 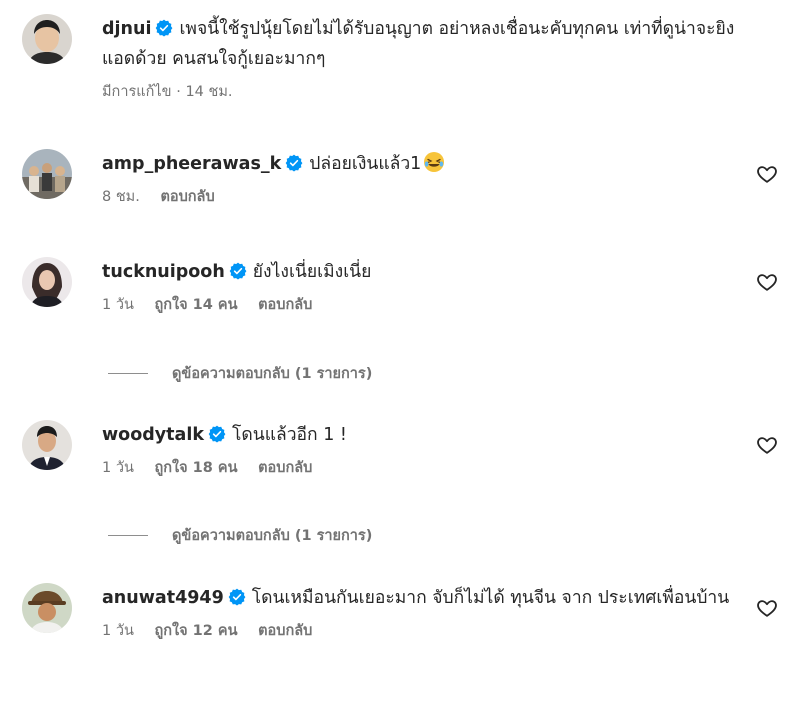 What do you see at coordinates (421, 92) in the screenshot?
I see `comment-meta: มีการแก้ไข · 14 ชม.` at bounding box center [421, 92].